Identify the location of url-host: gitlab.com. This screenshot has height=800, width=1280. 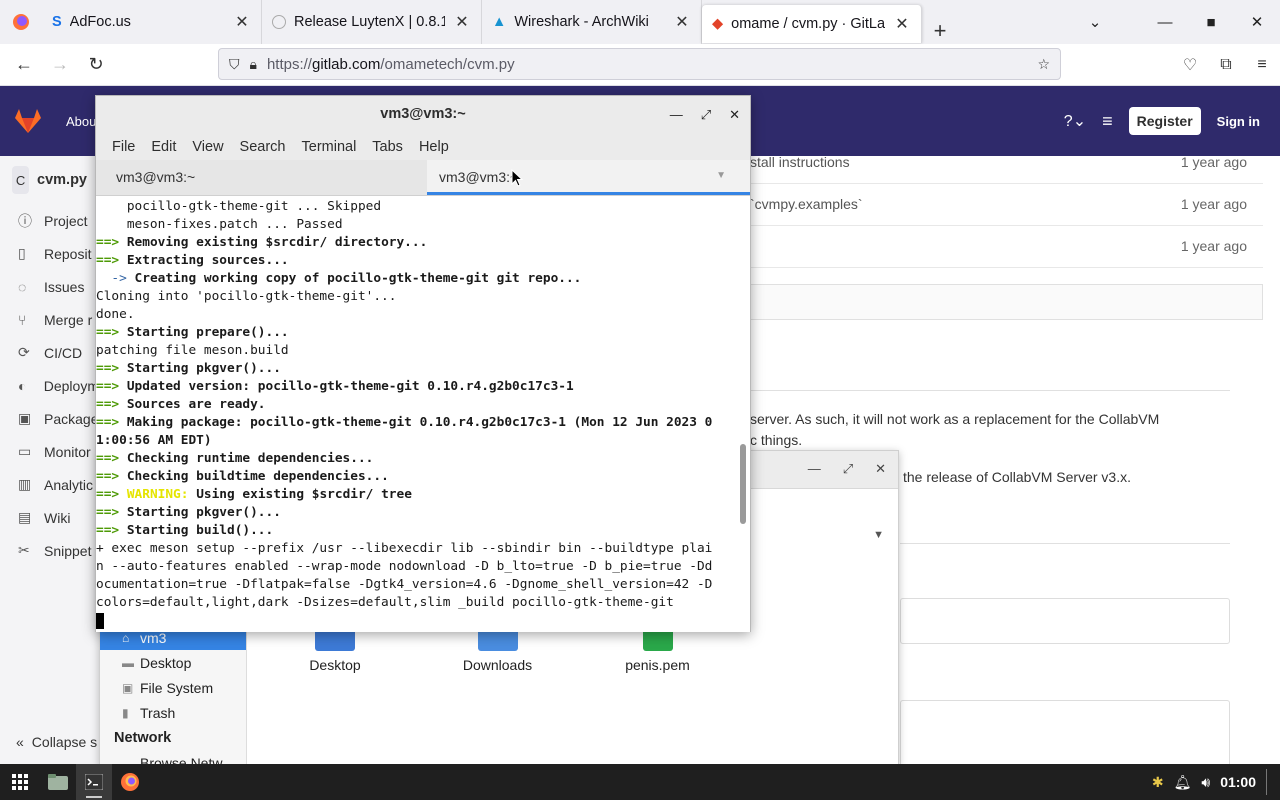
(346, 64).